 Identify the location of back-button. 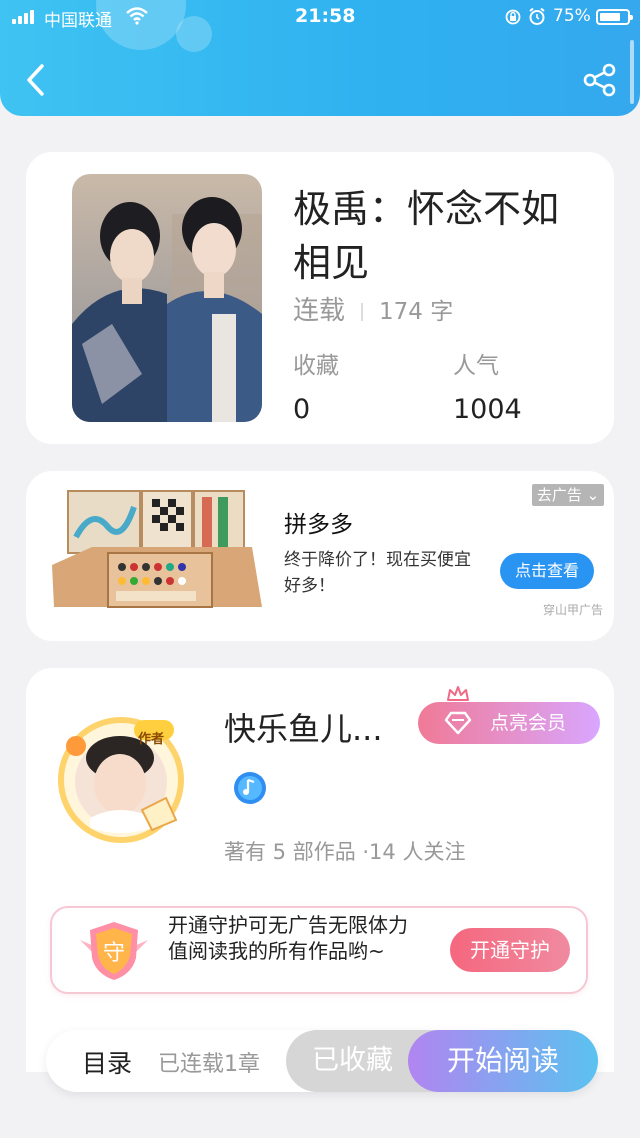
(36, 80).